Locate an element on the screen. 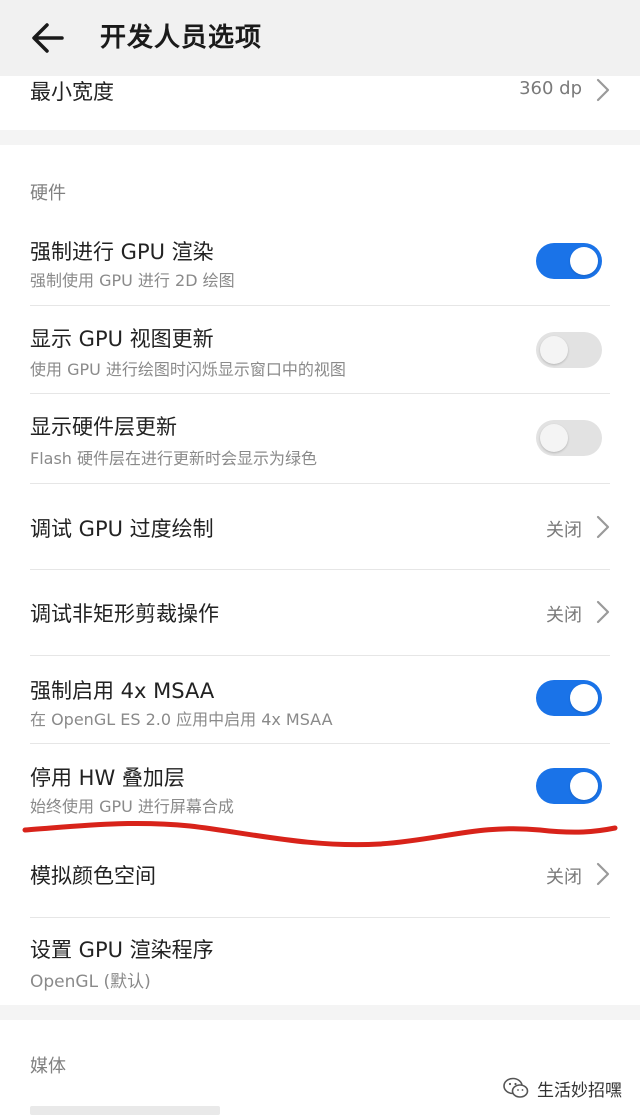 The width and height of the screenshot is (640, 1115). smallest-width-card: 最小宽度 360 dp is located at coordinates (320, 103).